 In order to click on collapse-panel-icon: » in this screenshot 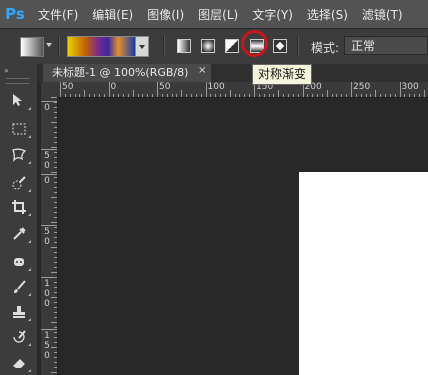, I will do `click(6, 70)`.